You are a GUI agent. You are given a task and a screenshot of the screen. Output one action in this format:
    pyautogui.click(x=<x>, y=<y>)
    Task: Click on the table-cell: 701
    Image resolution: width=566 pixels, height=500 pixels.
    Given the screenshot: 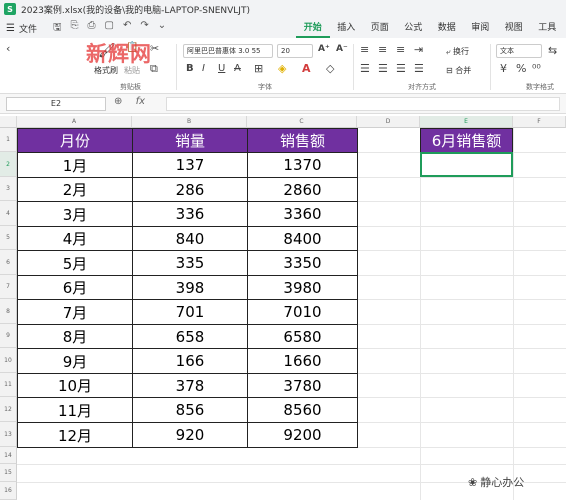 What is the action you would take?
    pyautogui.click(x=190, y=312)
    